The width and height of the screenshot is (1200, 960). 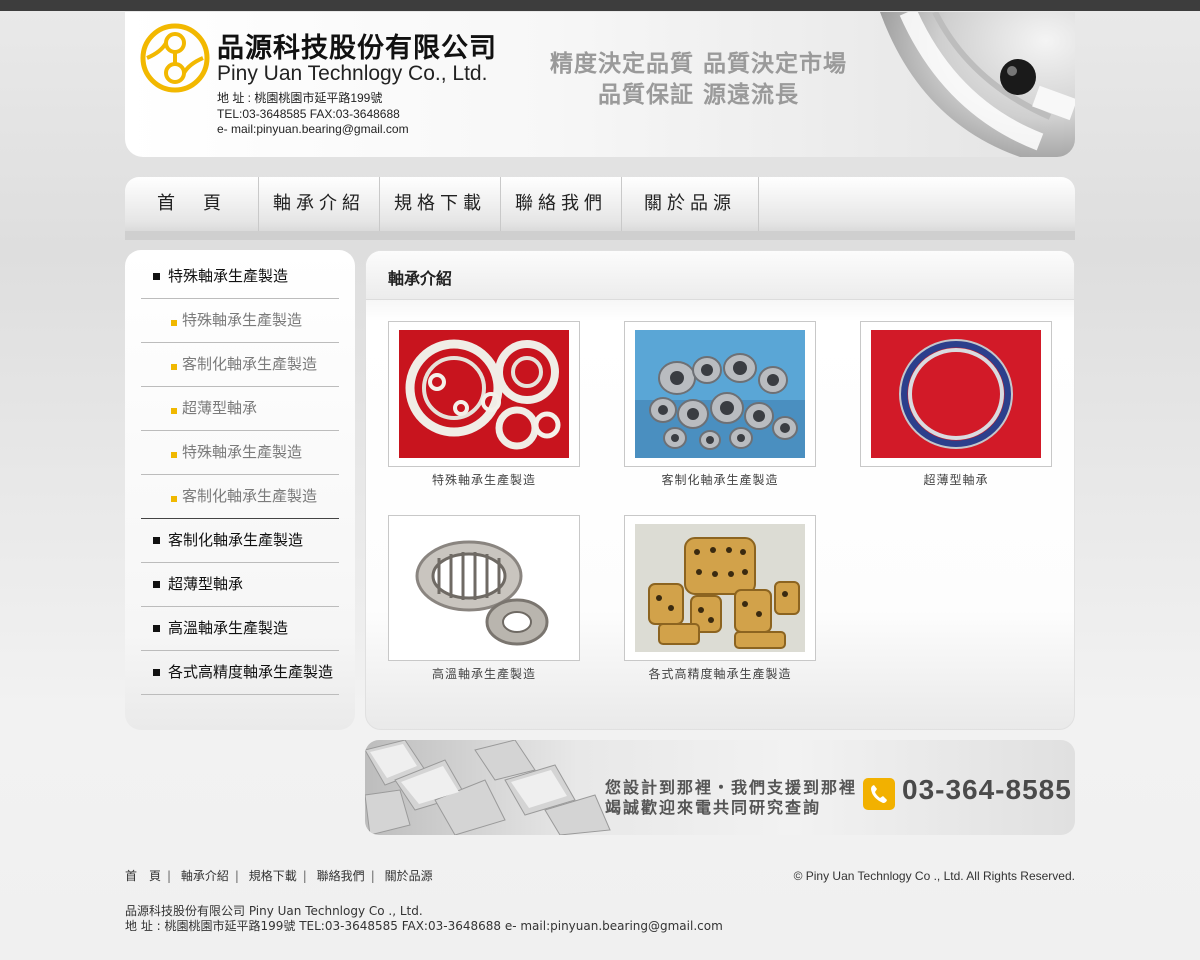 I want to click on header-address: 地 址 : 桃園桃園市延平路199號, so click(x=300, y=98).